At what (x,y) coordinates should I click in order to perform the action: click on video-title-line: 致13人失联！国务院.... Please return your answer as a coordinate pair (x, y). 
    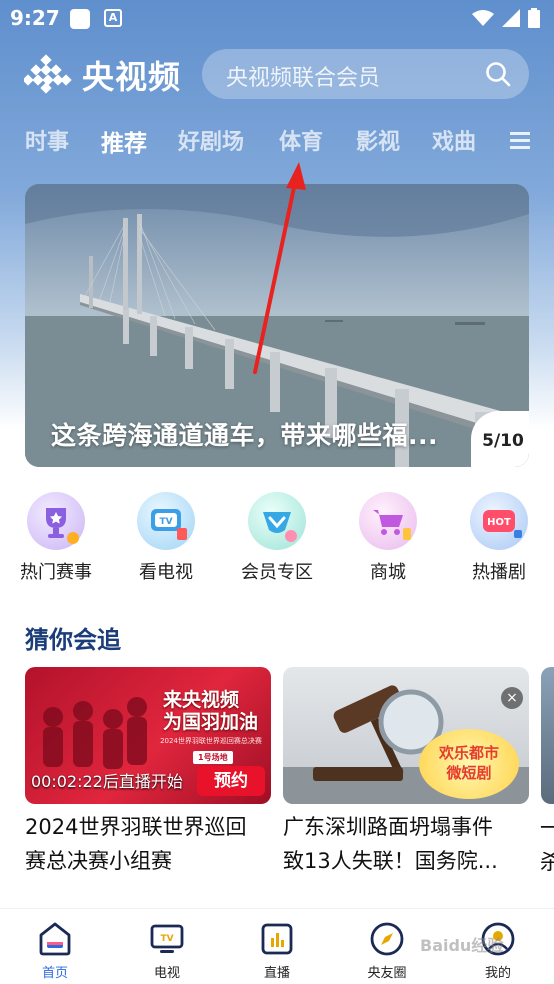
    Looking at the image, I should click on (390, 861).